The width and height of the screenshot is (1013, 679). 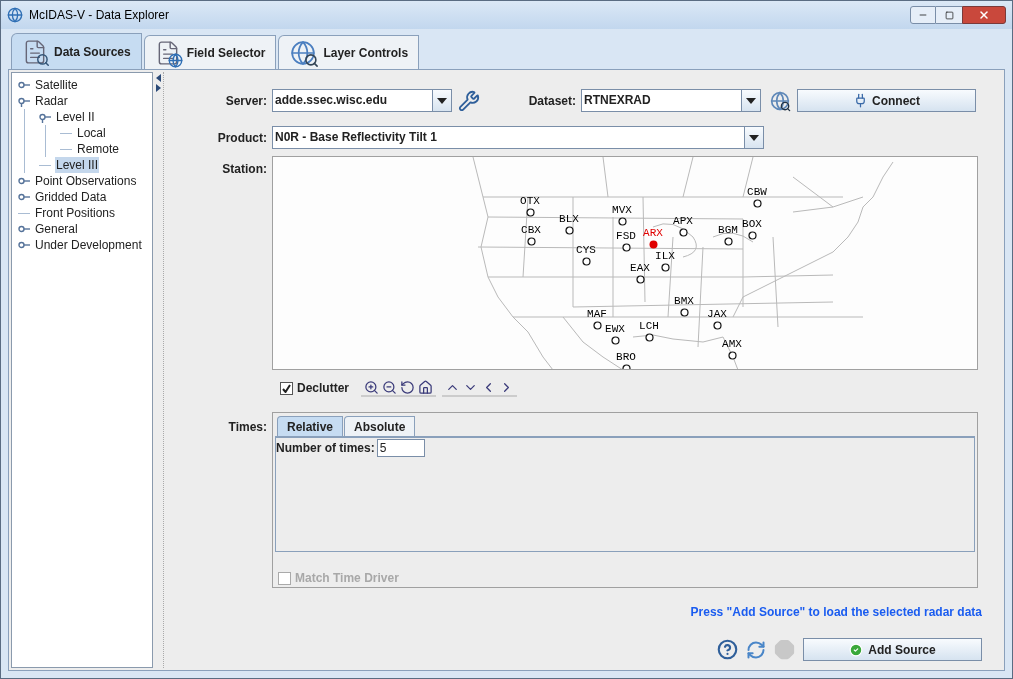 What do you see at coordinates (860, 100) in the screenshot?
I see `plug-icon` at bounding box center [860, 100].